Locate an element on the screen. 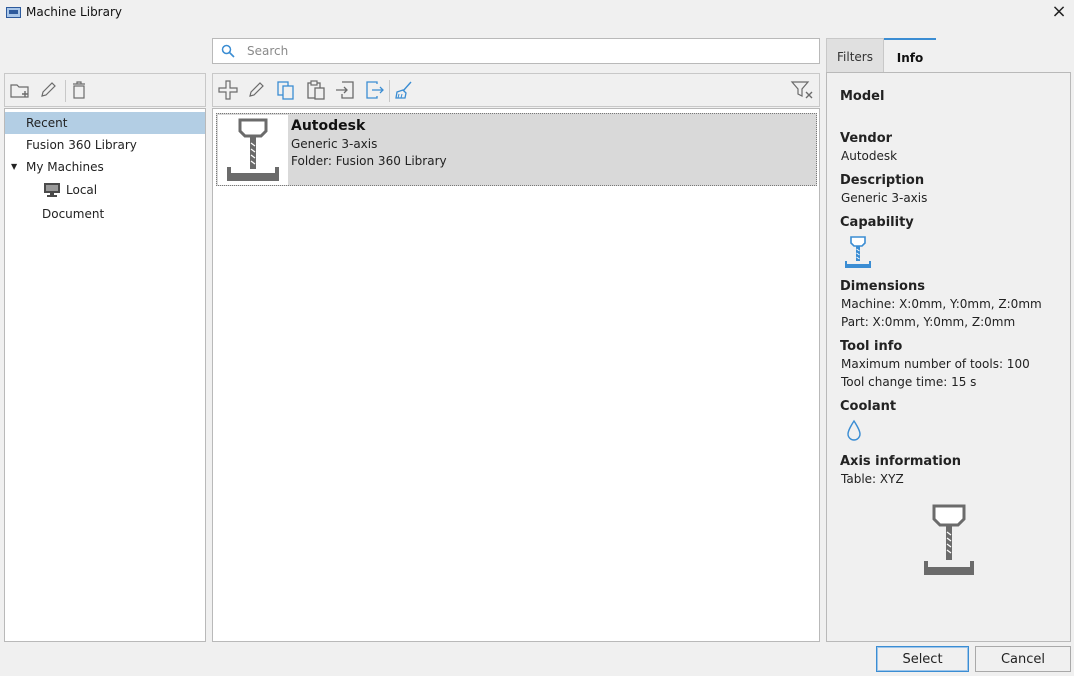  dimensions-part: Part: X:0mm, Y:0mm, Z:0mm is located at coordinates (928, 322).